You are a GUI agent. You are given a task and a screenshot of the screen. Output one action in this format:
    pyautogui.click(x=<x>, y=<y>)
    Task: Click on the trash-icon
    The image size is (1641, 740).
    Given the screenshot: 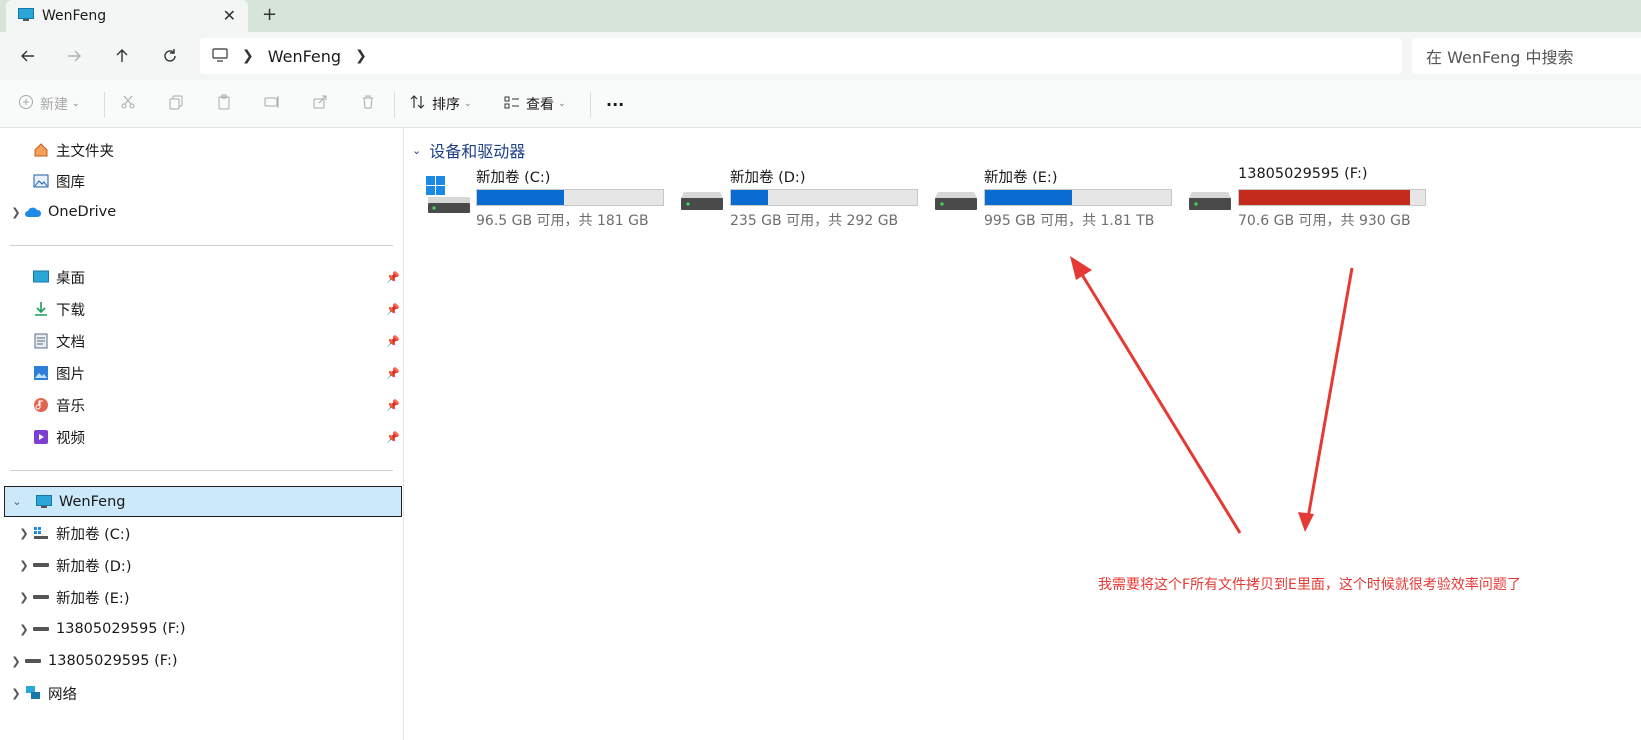 What is the action you would take?
    pyautogui.click(x=368, y=104)
    